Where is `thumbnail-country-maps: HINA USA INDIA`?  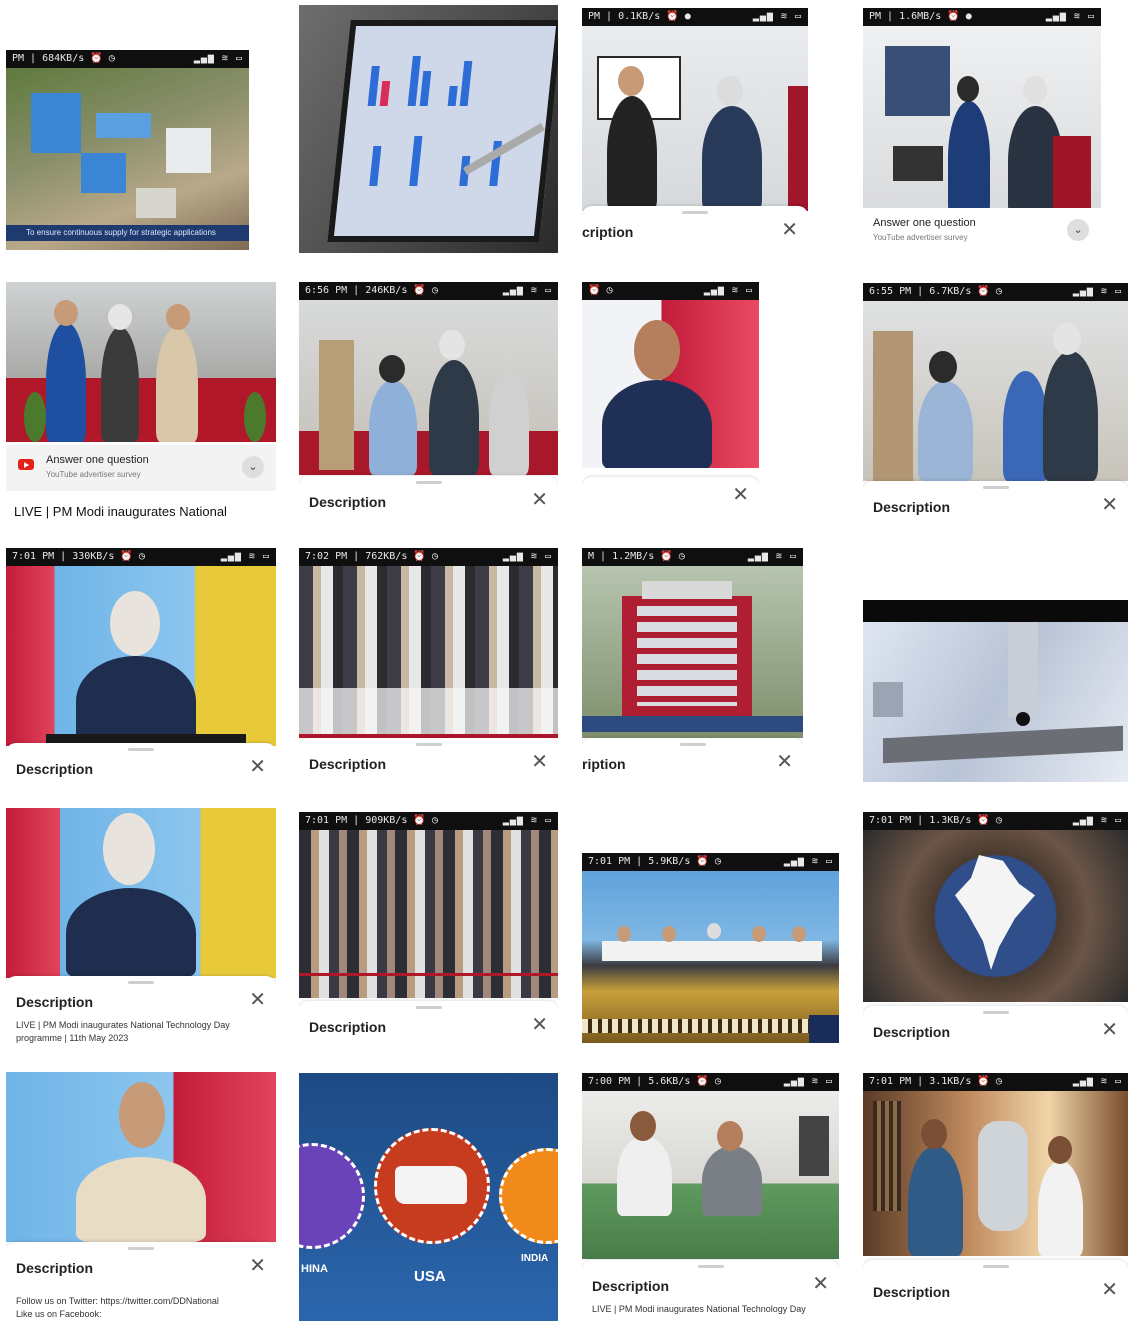
thumbnail-country-maps: HINA USA INDIA is located at coordinates (428, 1197).